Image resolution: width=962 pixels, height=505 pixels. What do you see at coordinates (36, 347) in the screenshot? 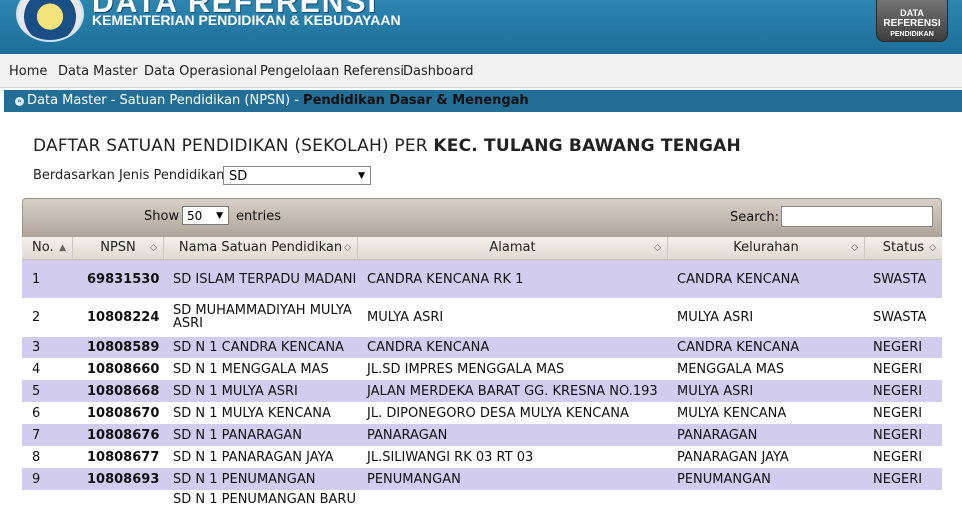
I see `cell-no: 3` at bounding box center [36, 347].